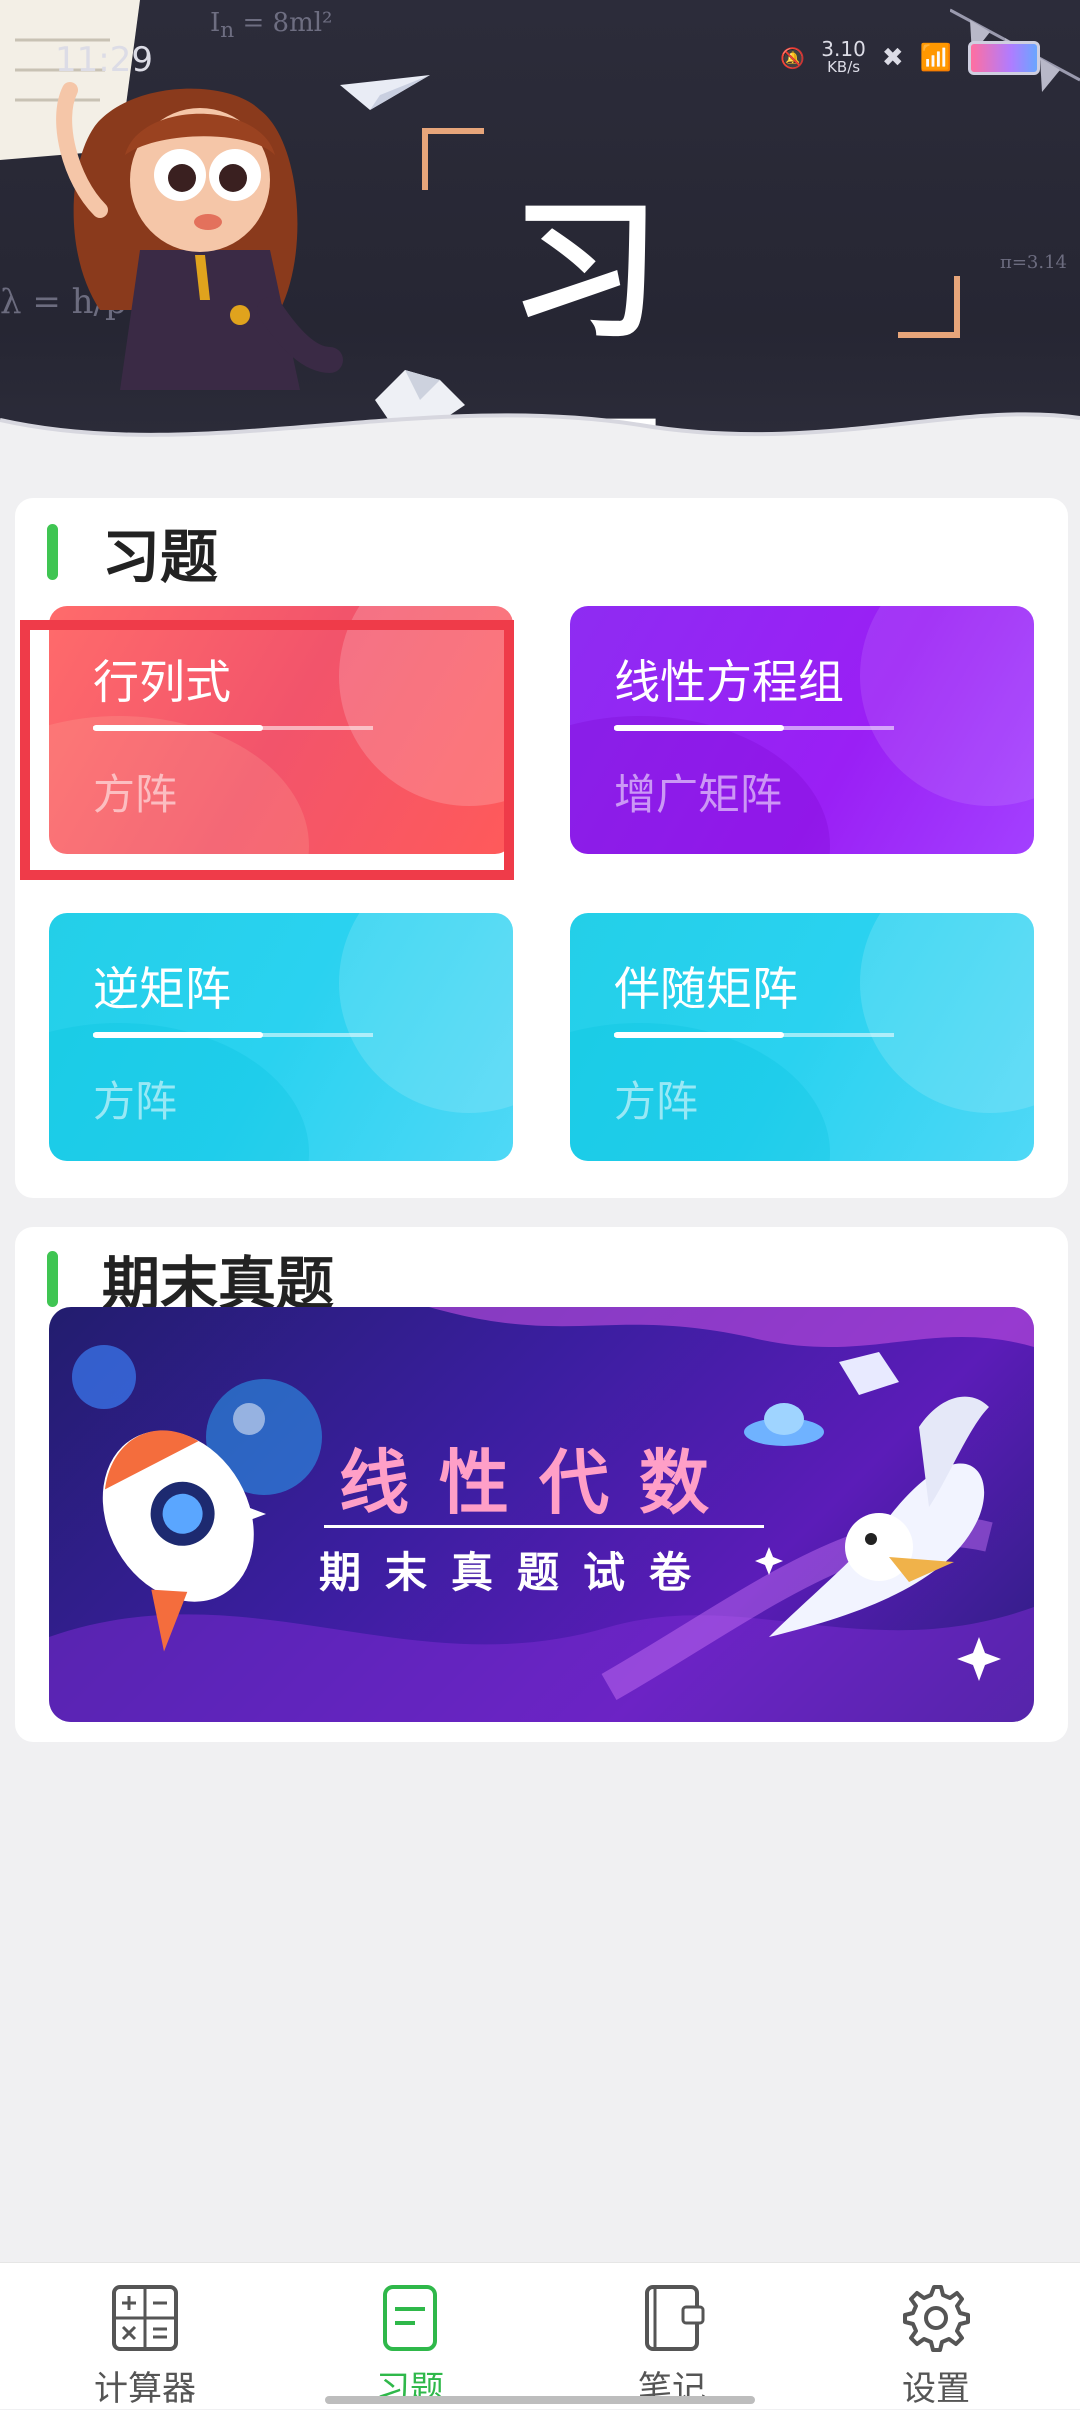 Image resolution: width=1080 pixels, height=2410 pixels. I want to click on nav-item-calculator: 计算器, so click(145, 2346).